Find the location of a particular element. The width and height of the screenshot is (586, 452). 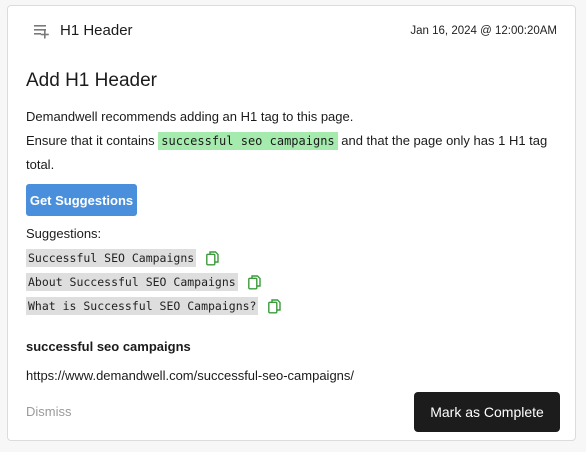

suggestion-item: About Successful SEO Campaigns is located at coordinates (143, 282).